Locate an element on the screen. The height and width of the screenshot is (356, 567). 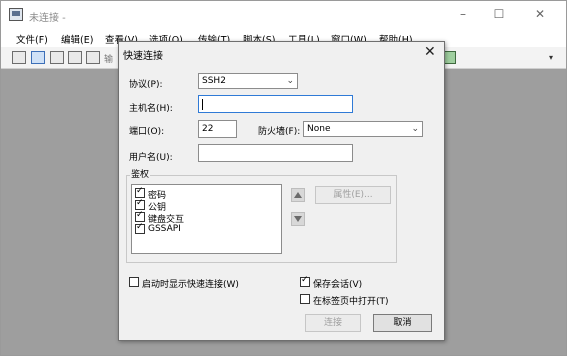
close-window-button: ✕ is located at coordinates (540, 14).